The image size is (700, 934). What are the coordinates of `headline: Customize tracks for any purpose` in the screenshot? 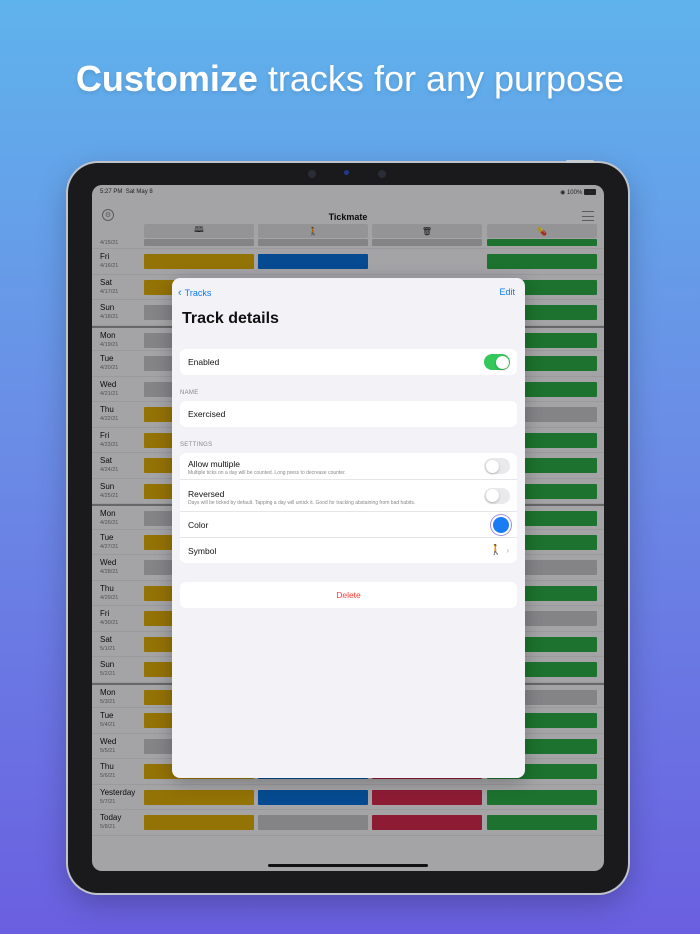 It's located at (350, 79).